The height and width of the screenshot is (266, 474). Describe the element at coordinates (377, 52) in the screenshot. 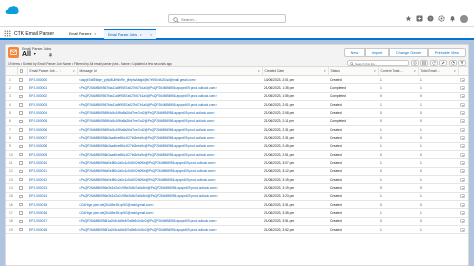

I see `import-button: Import` at that location.